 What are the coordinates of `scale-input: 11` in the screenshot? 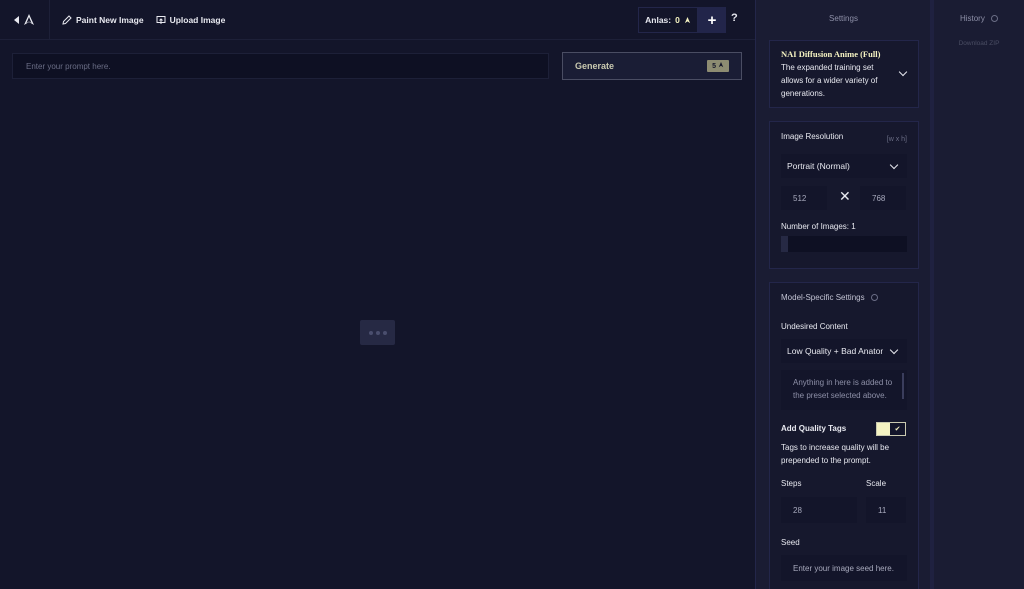 It's located at (886, 510).